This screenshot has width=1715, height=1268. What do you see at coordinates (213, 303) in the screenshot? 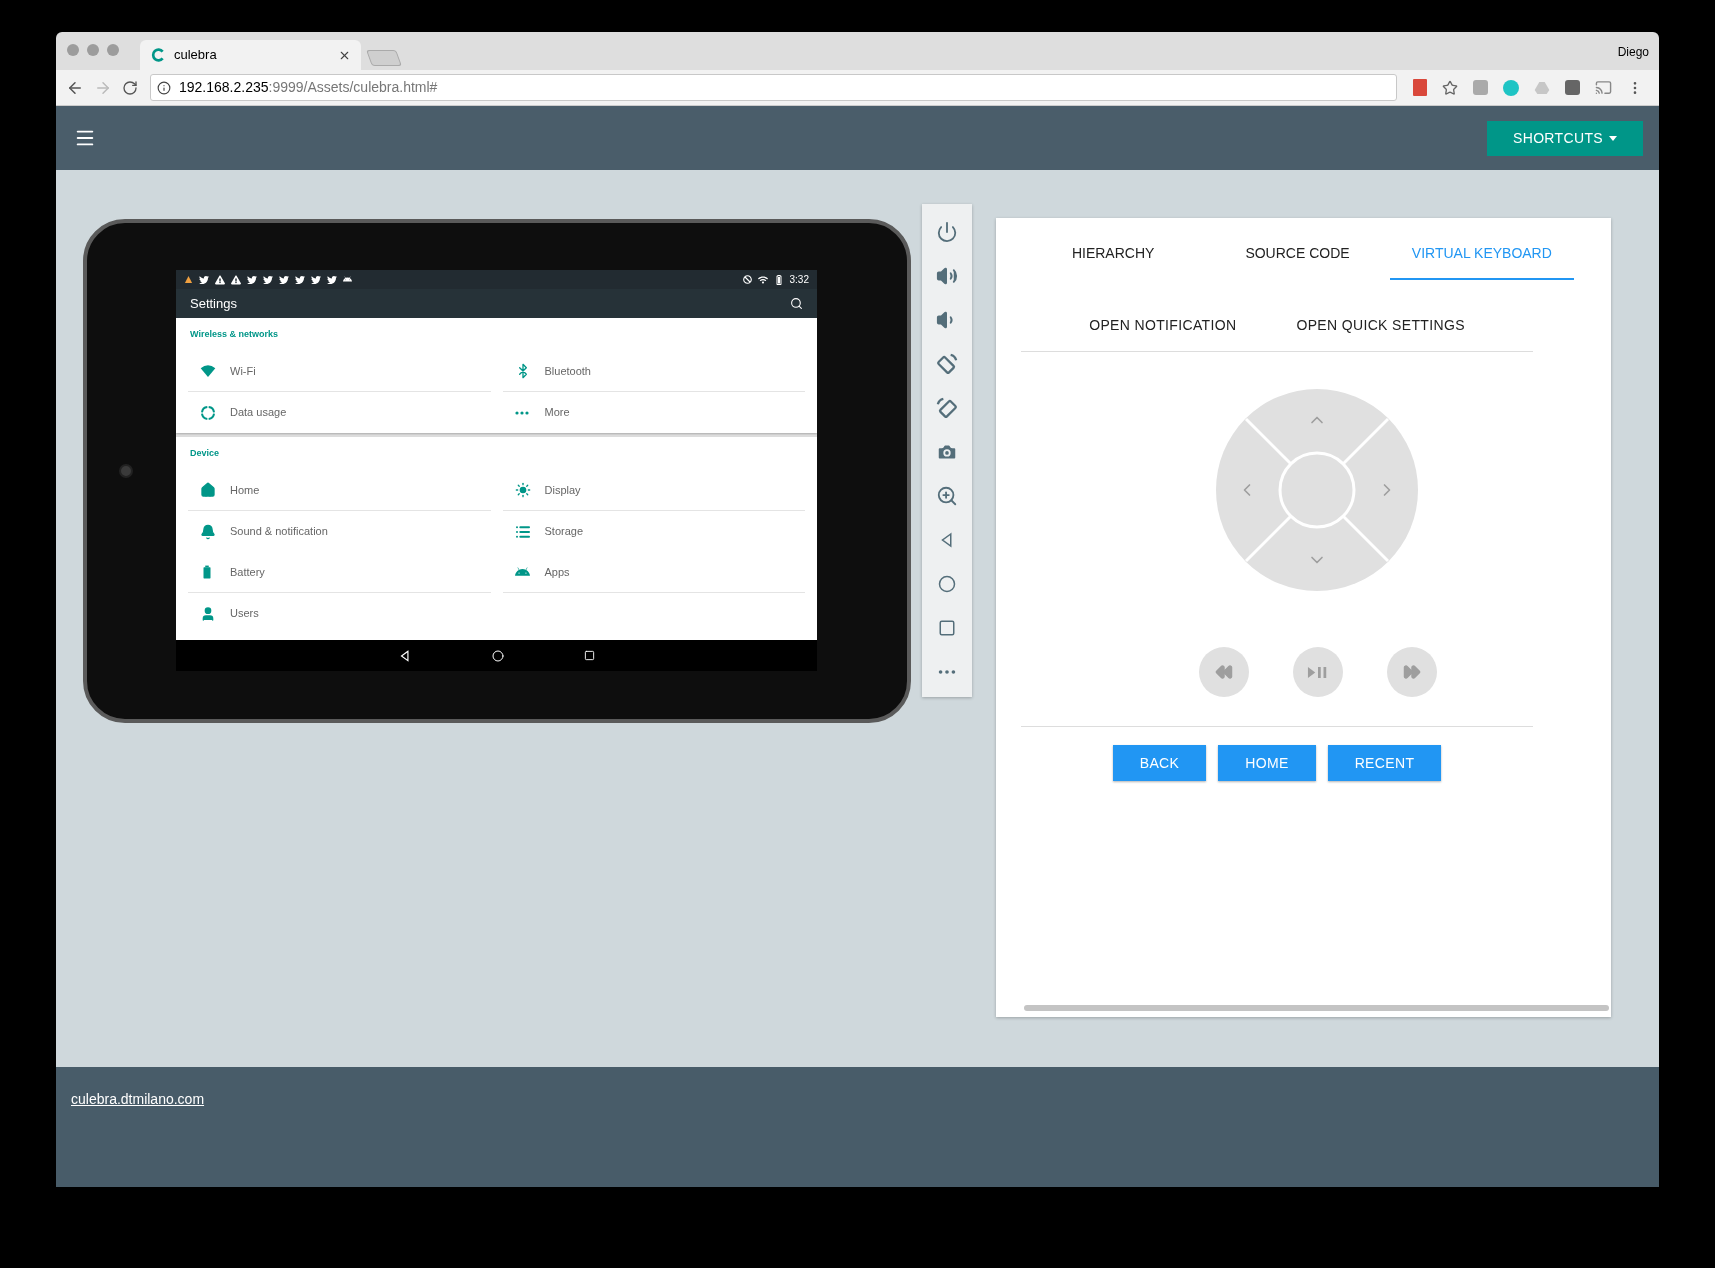
I see `app-title: Settings` at bounding box center [213, 303].